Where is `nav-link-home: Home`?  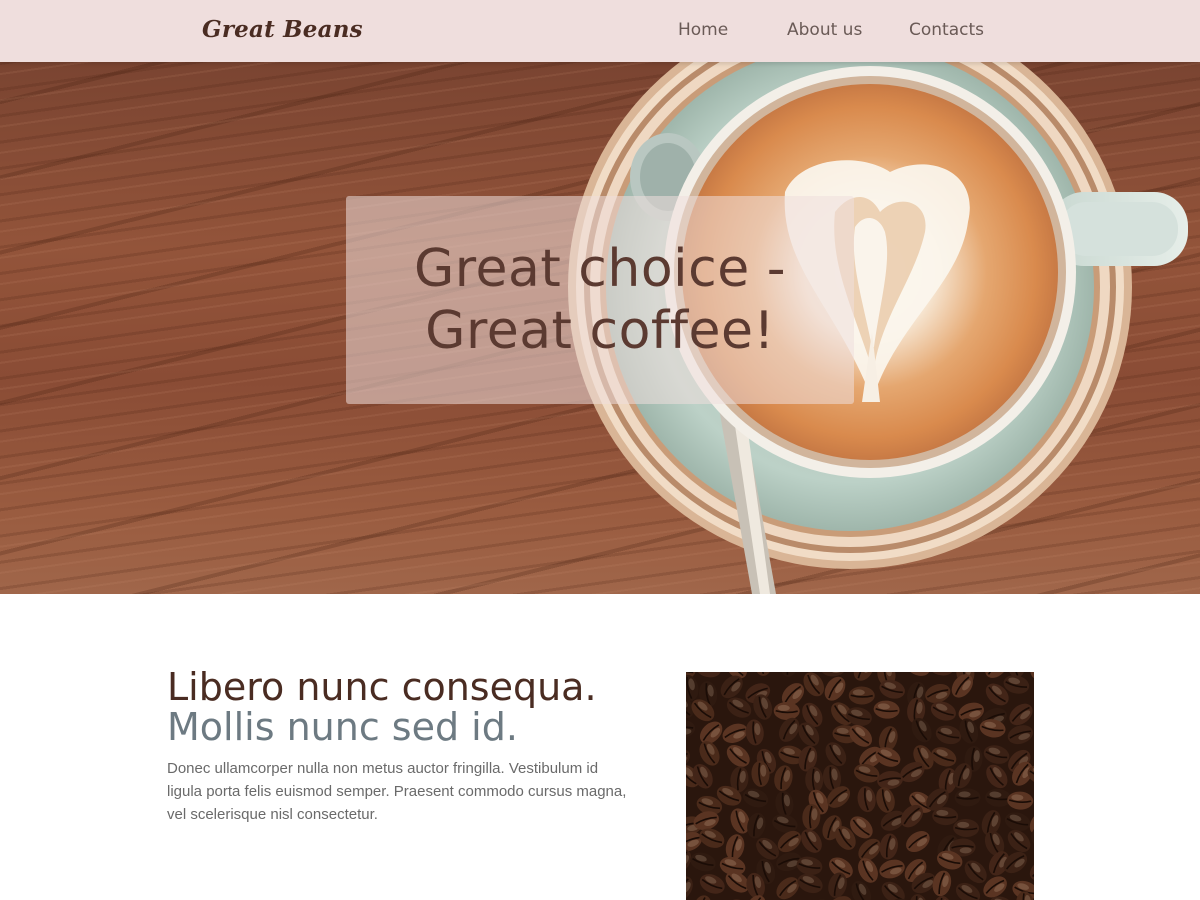
nav-link-home: Home is located at coordinates (703, 30).